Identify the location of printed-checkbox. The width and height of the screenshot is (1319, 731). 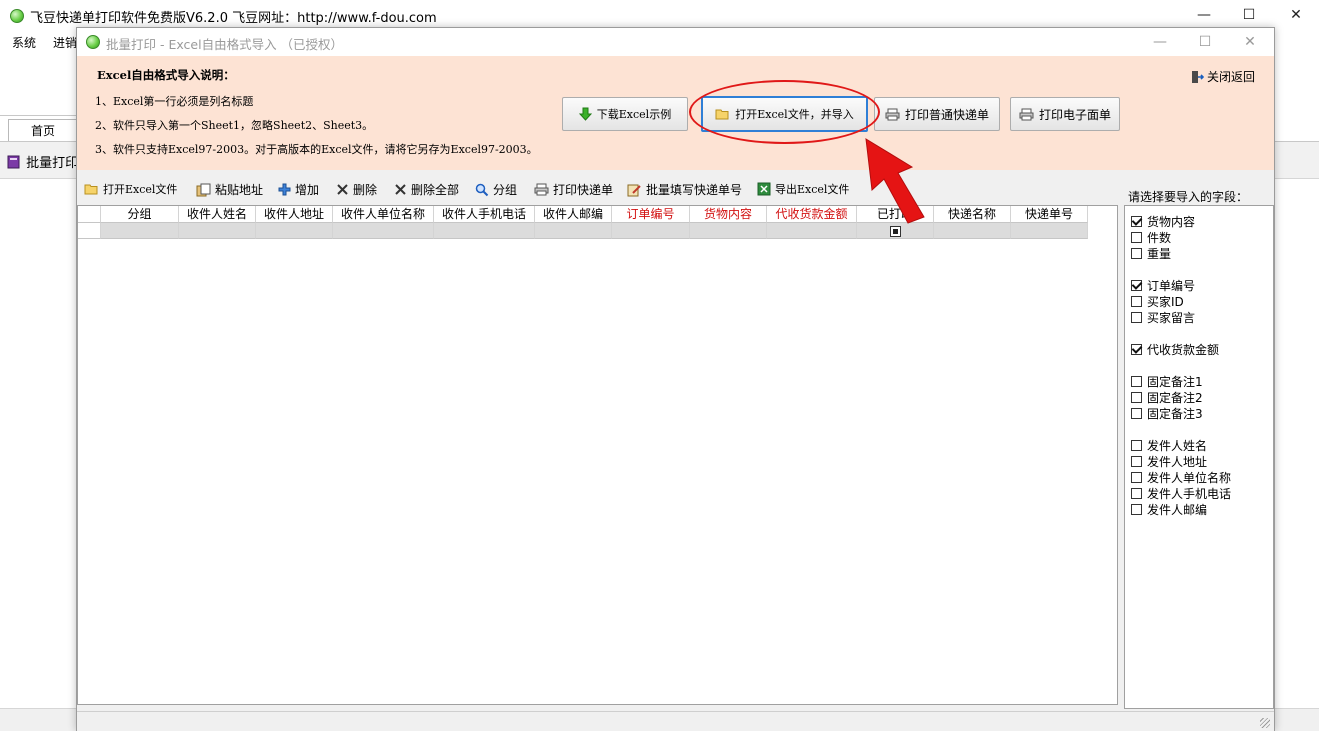
(895, 231).